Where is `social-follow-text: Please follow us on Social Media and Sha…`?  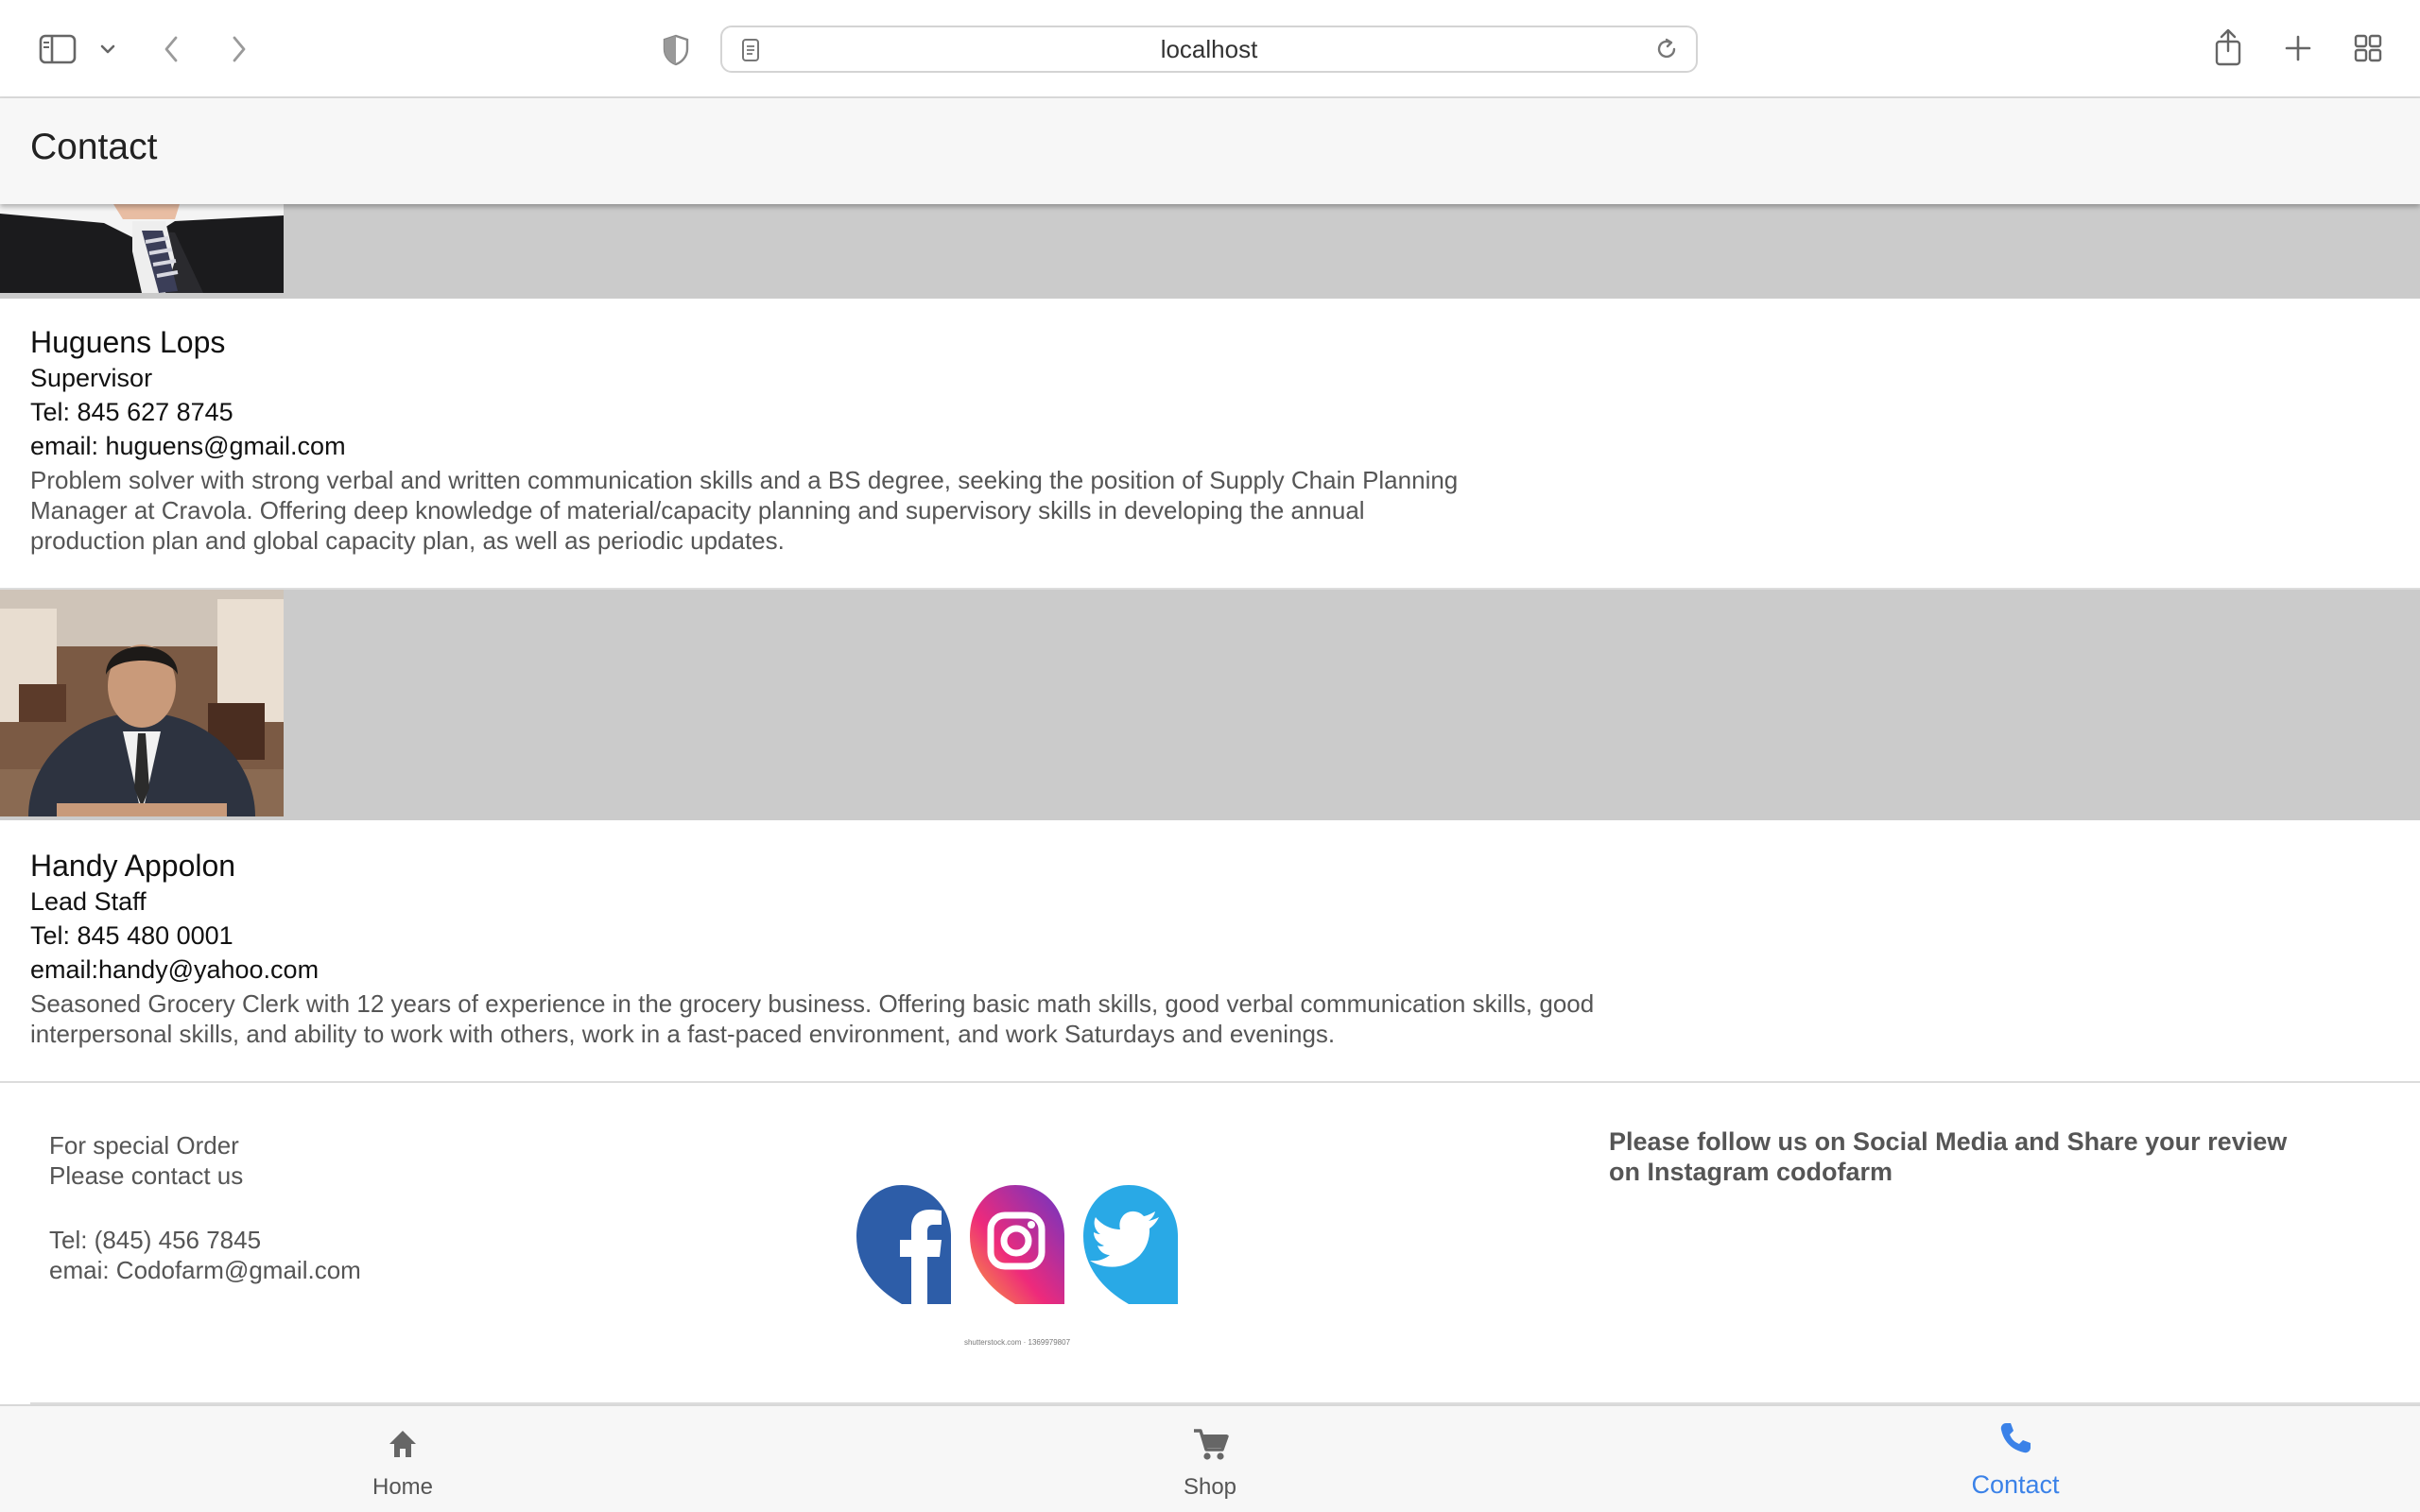
social-follow-text: Please follow us on Social Media and Sha… is located at coordinates (1949, 1156).